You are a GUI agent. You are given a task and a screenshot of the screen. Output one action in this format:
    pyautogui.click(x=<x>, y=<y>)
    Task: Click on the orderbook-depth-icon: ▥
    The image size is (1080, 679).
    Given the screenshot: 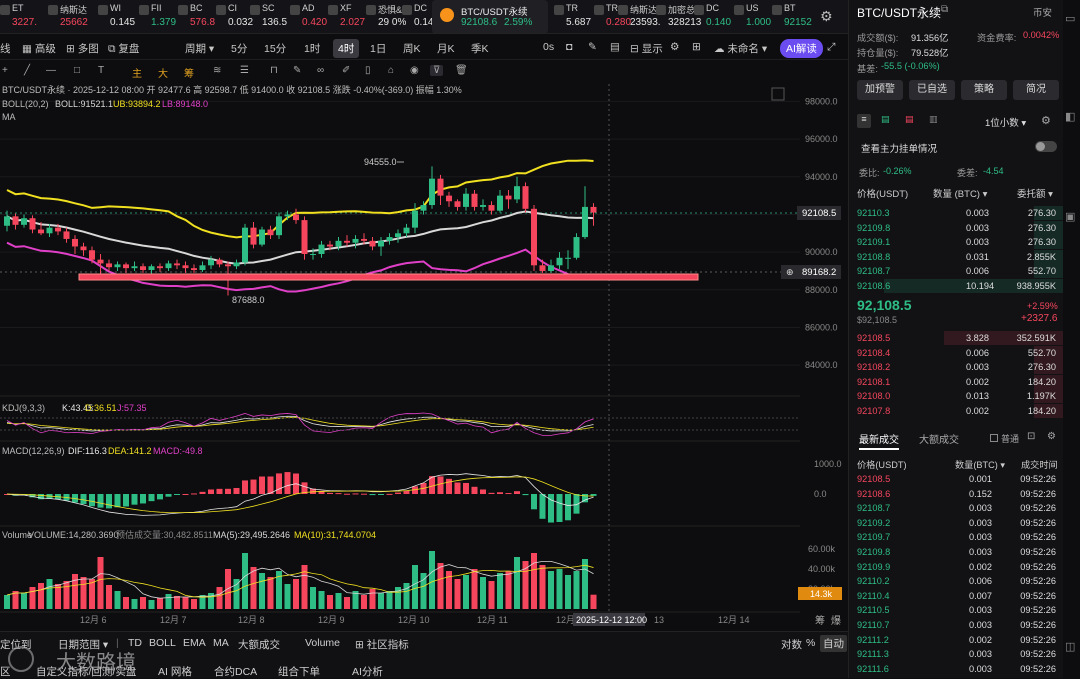 What is the action you would take?
    pyautogui.click(x=933, y=119)
    